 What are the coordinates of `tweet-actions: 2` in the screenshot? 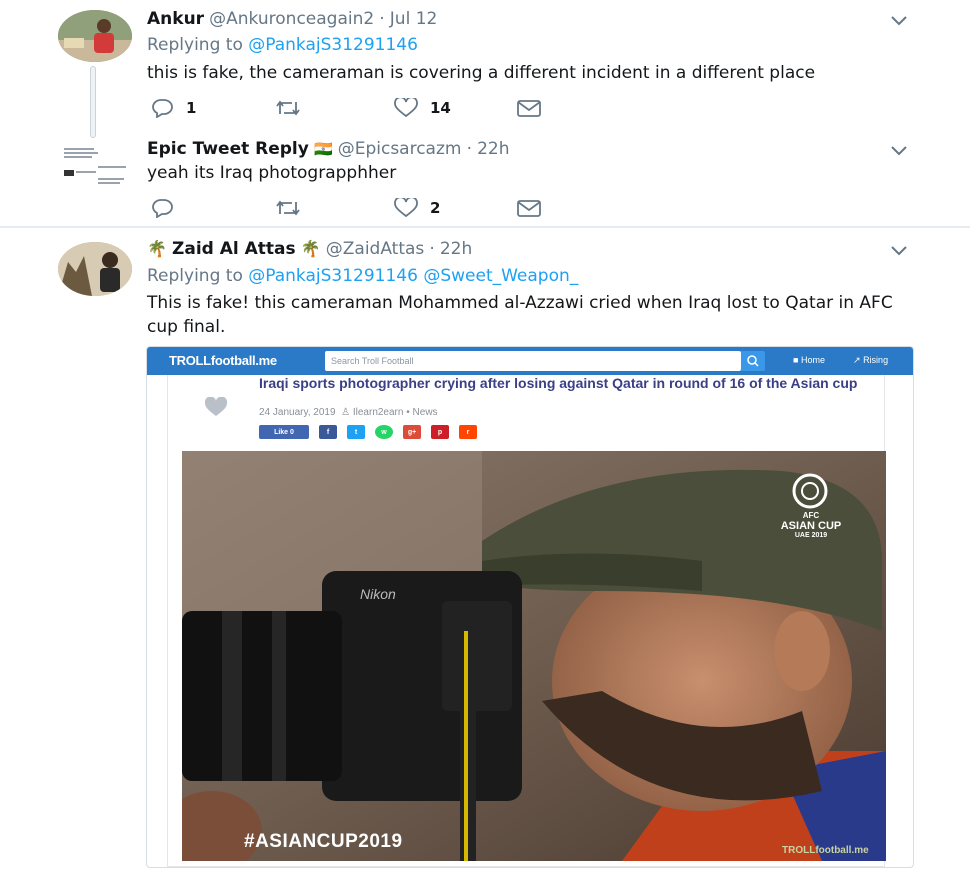 It's located at (360, 209).